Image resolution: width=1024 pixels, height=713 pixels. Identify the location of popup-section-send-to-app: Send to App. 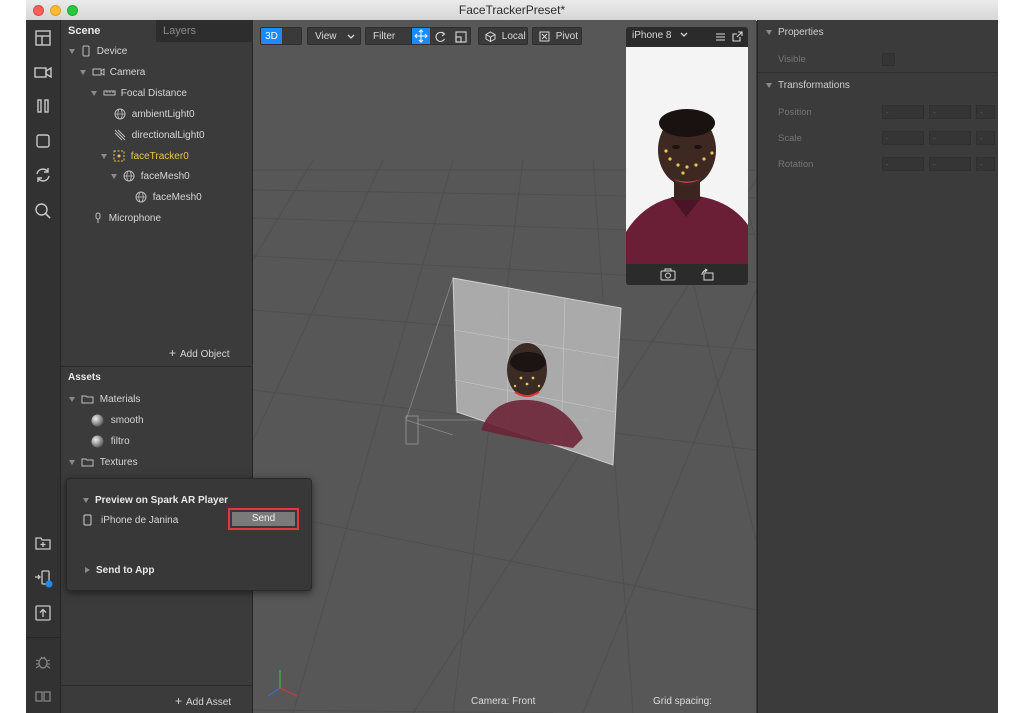
(120, 570).